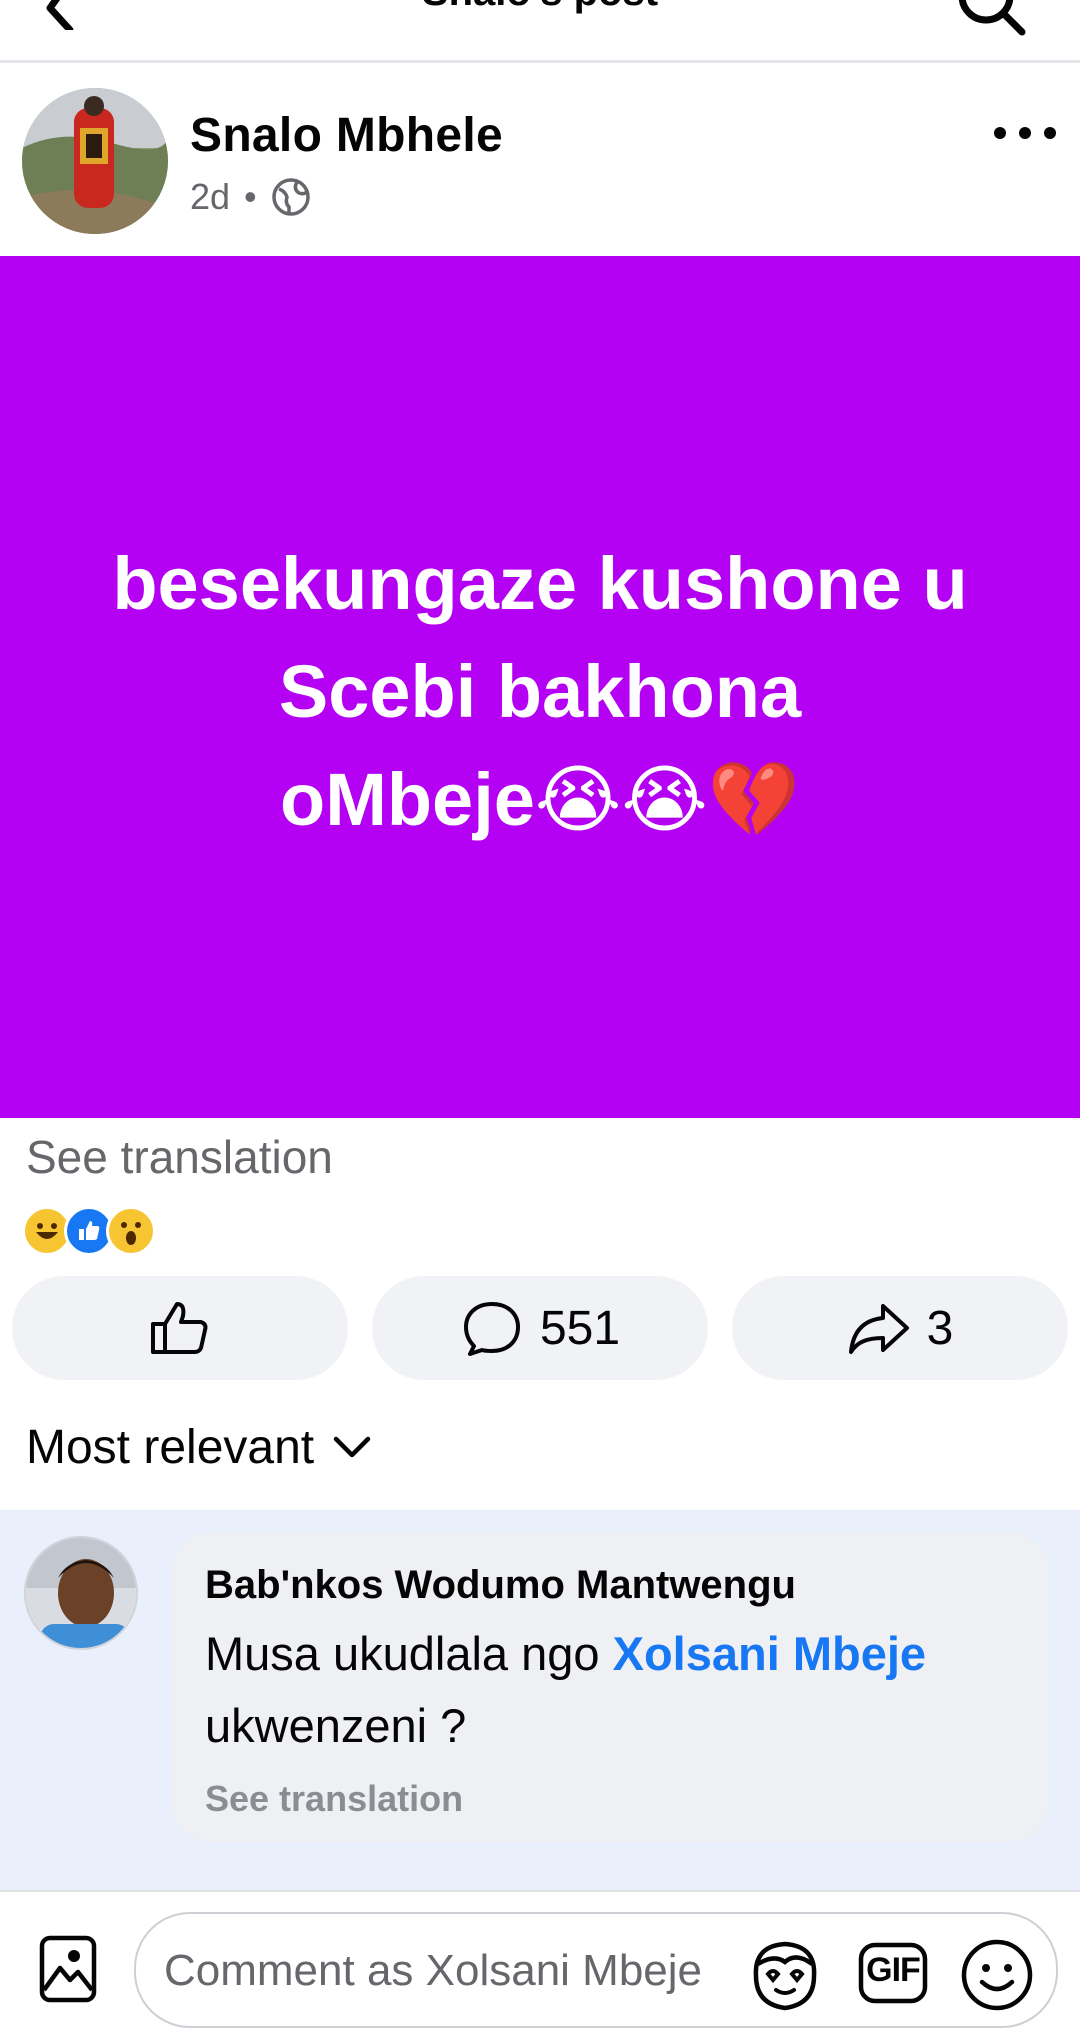 The height and width of the screenshot is (2034, 1080). What do you see at coordinates (878, 1329) in the screenshot?
I see `share-arrow-icon` at bounding box center [878, 1329].